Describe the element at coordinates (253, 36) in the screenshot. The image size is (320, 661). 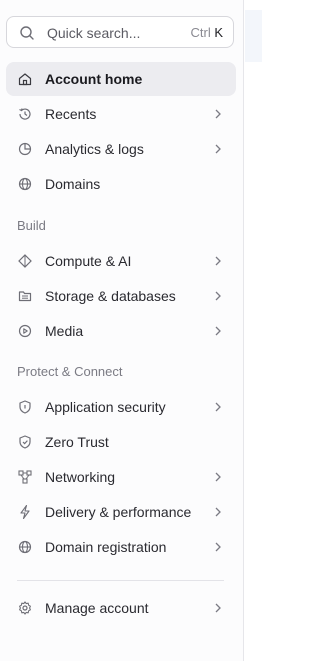
I see `content-panel-hint` at that location.